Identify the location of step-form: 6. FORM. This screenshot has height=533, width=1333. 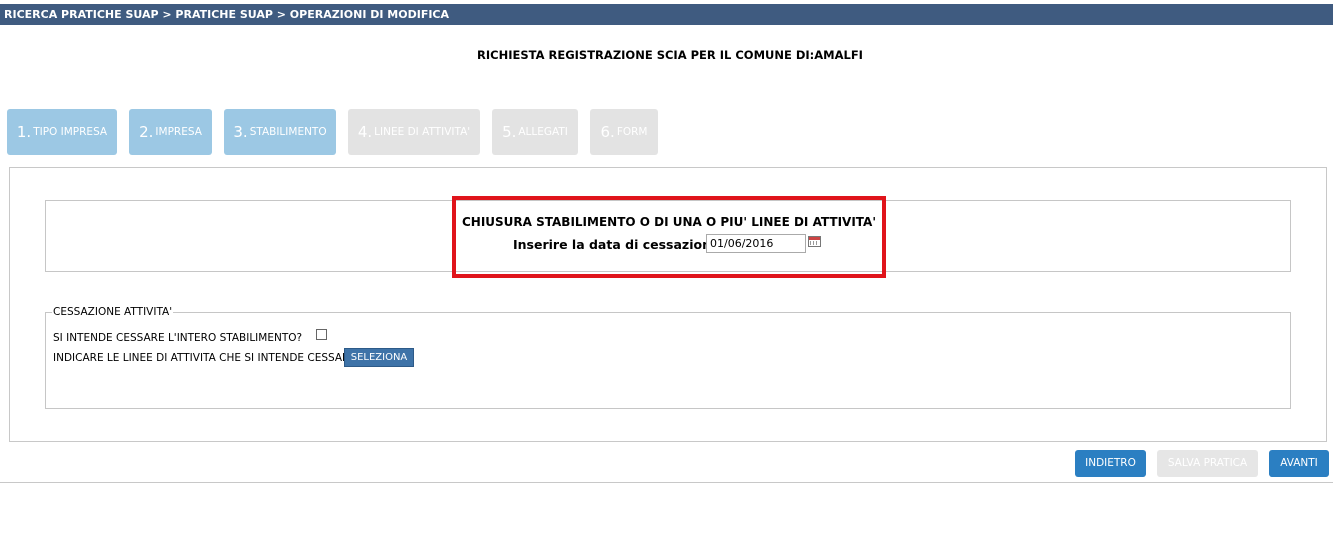
(624, 132).